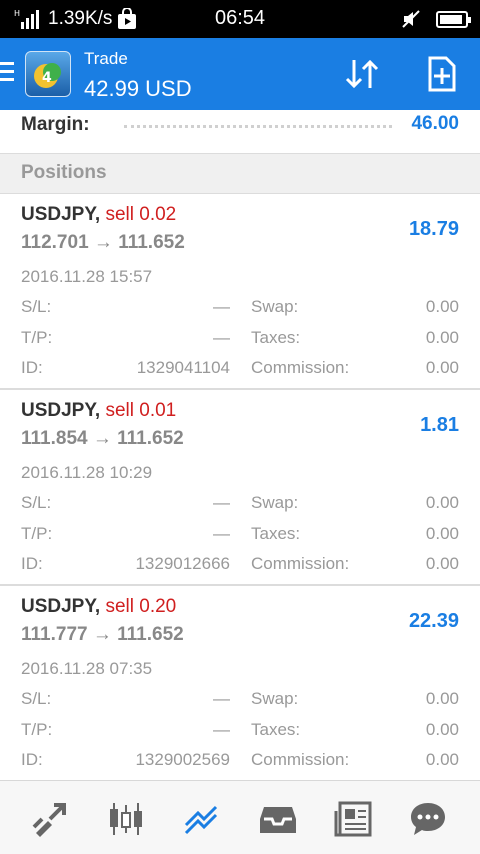 Image resolution: width=480 pixels, height=854 pixels. I want to click on chat-icon, so click(428, 819).